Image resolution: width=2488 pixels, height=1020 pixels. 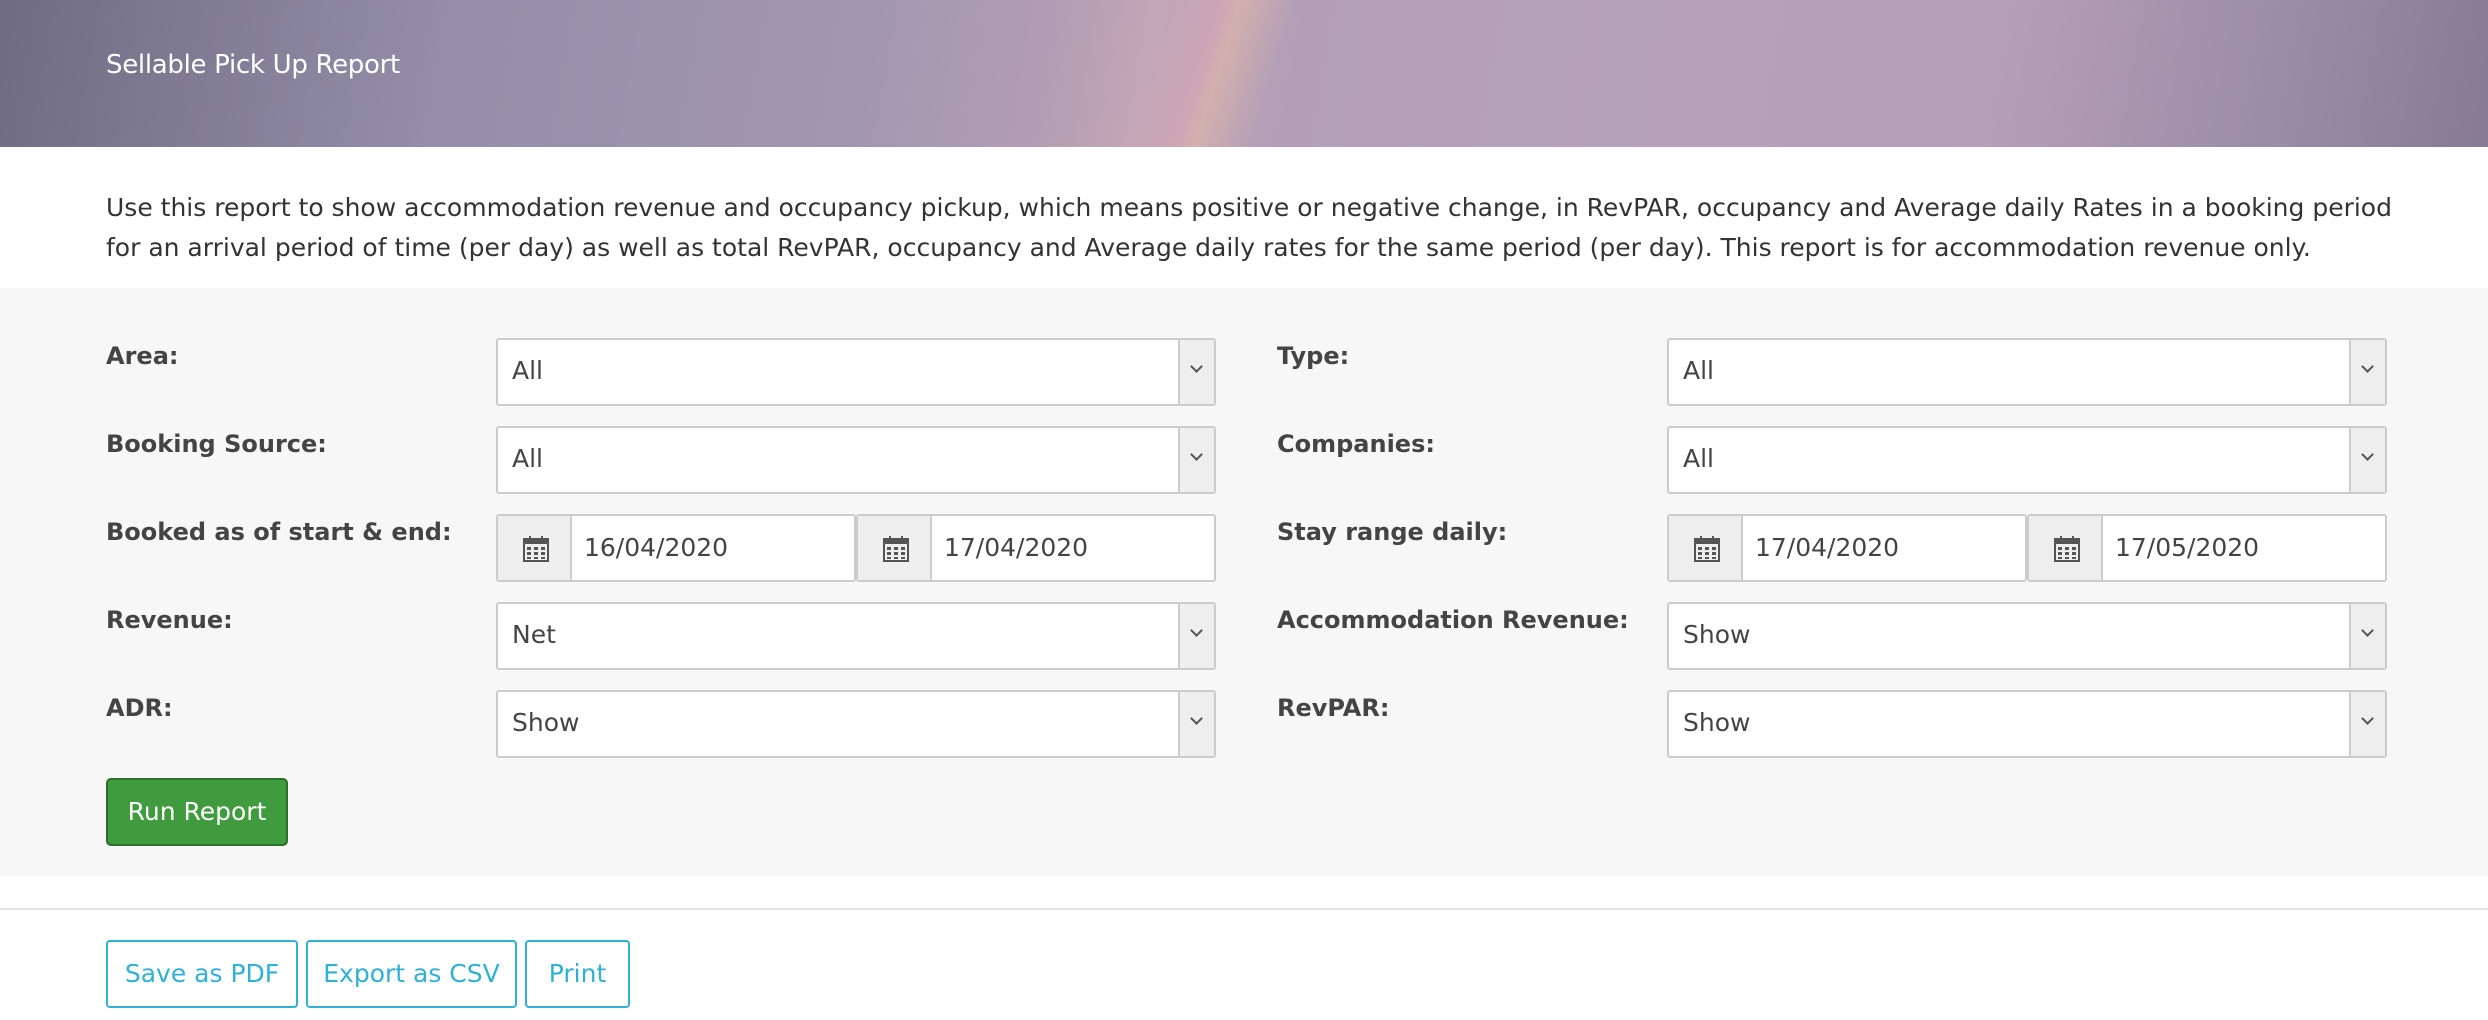 What do you see at coordinates (1210, 73) in the screenshot?
I see `header-rainbow-decoration` at bounding box center [1210, 73].